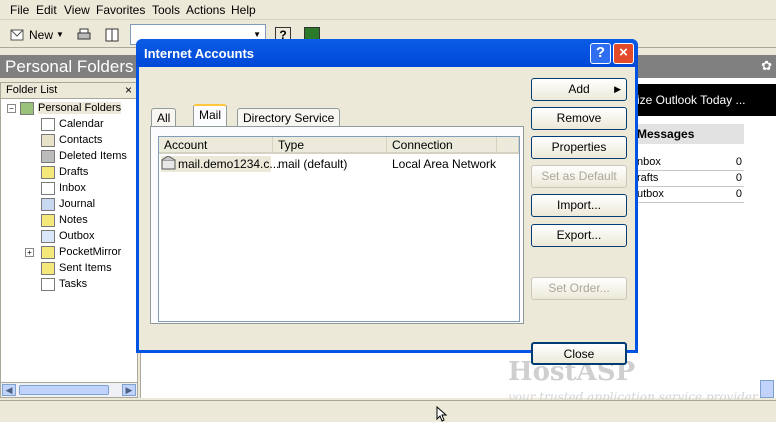 This screenshot has height=422, width=776. I want to click on sent-items-icon, so click(48, 268).